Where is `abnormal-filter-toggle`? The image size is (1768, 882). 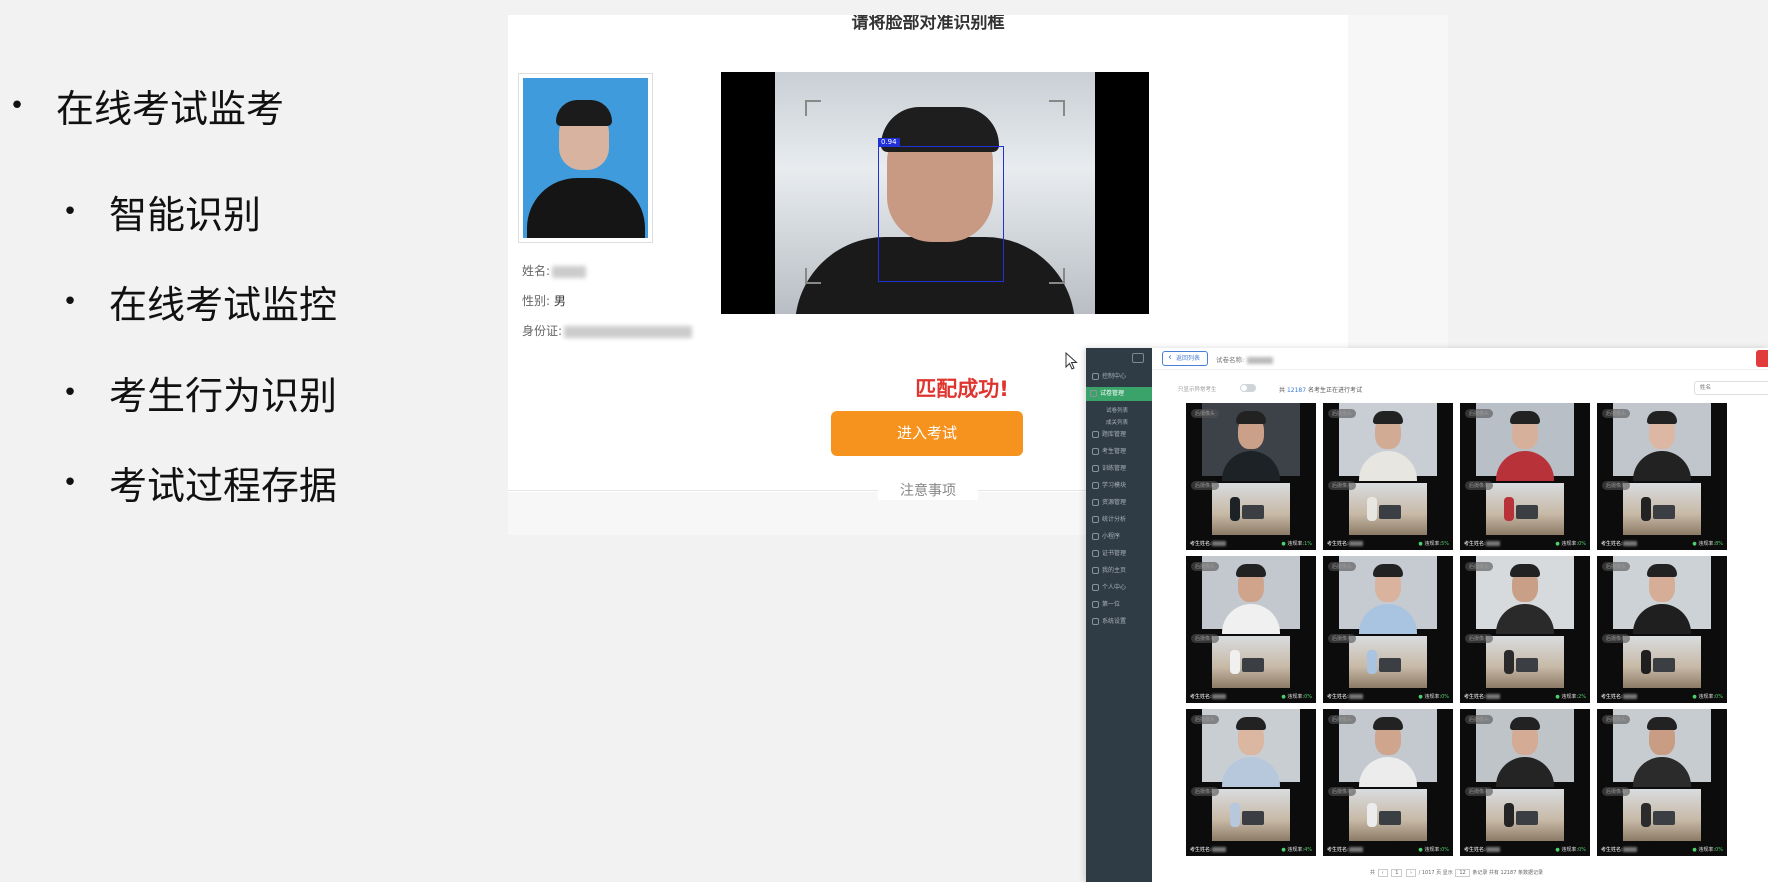 abnormal-filter-toggle is located at coordinates (1248, 388).